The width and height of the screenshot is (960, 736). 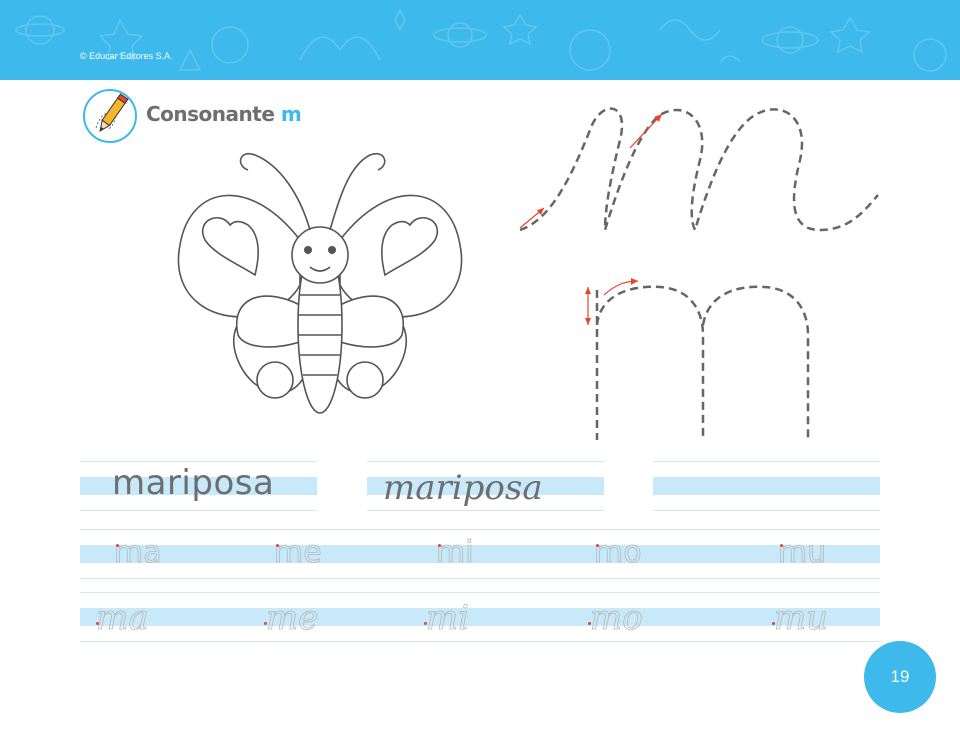 I want to click on word-writing-box, so click(x=766, y=486).